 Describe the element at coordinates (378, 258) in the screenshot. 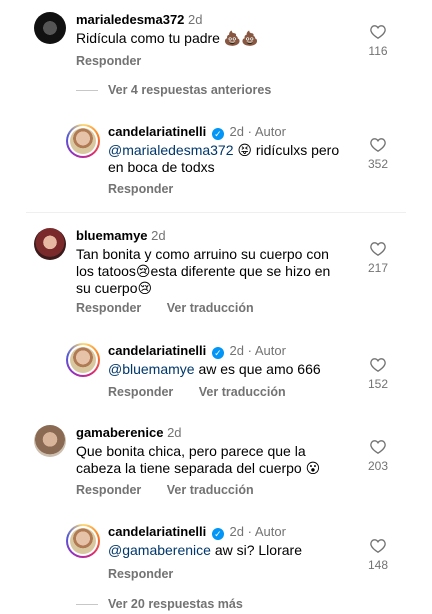

I see `like-button: 217` at that location.